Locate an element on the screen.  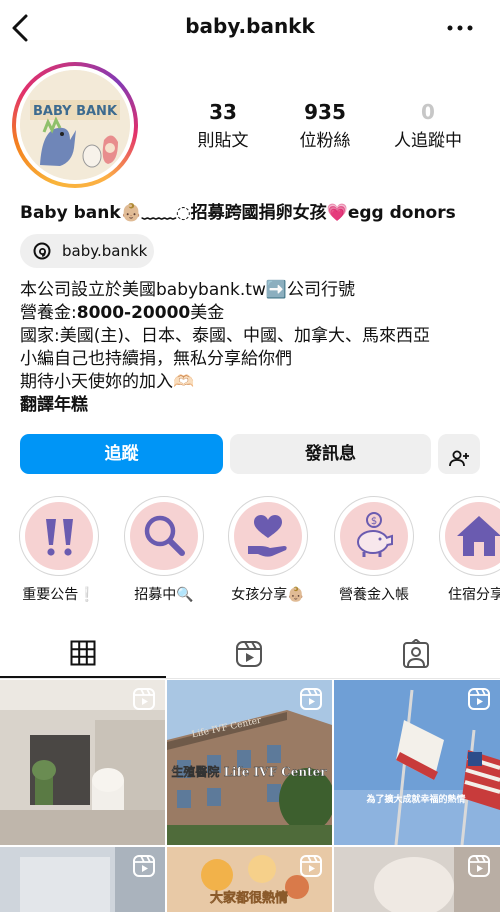
threads-handle: baby.bankk is located at coordinates (105, 251).